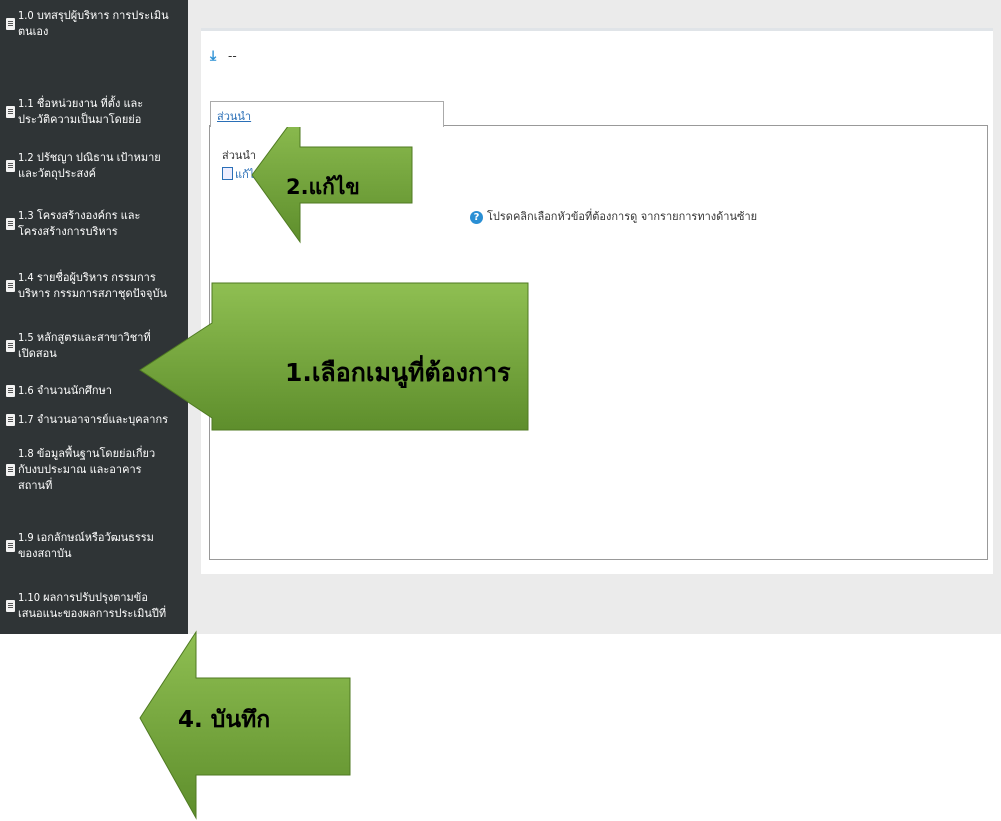  Describe the element at coordinates (224, 720) in the screenshot. I see `step4-label: 4. บันทึก` at that location.